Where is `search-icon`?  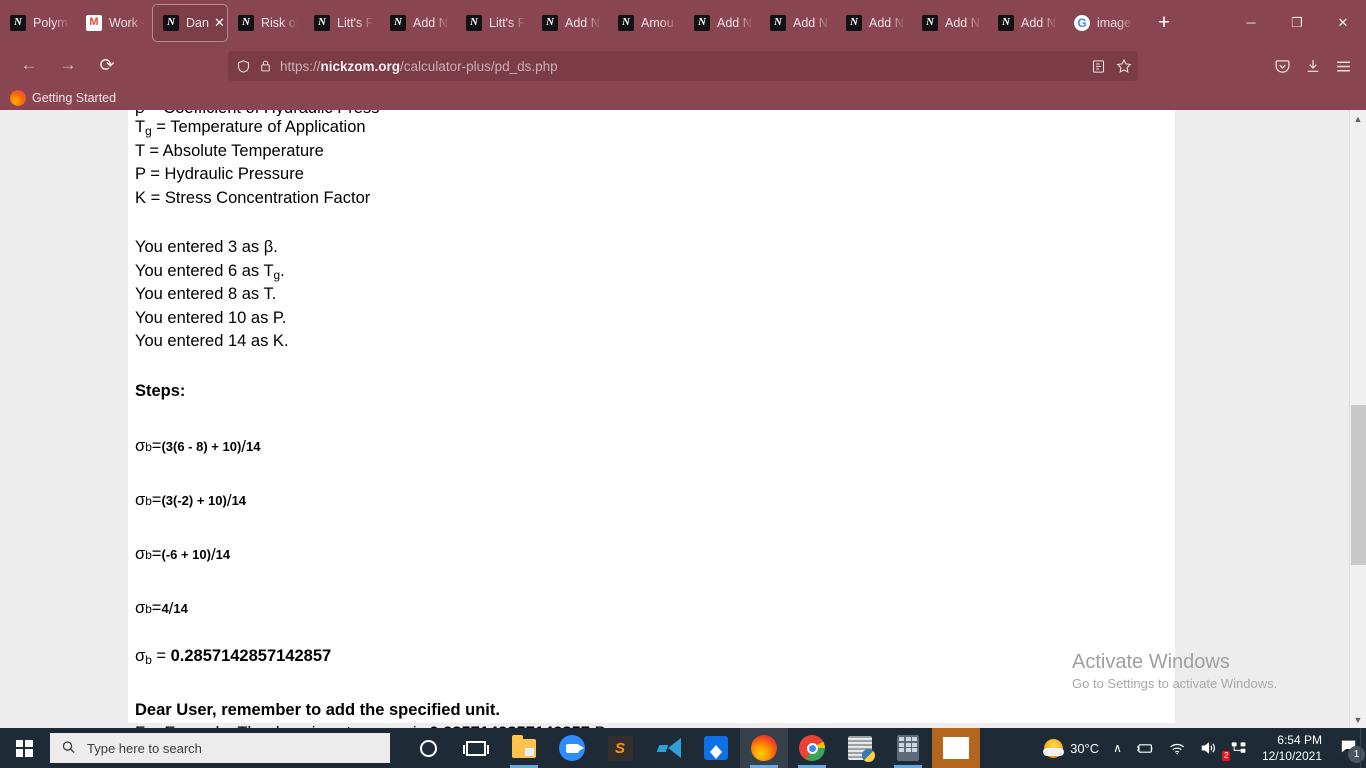 search-icon is located at coordinates (69, 747).